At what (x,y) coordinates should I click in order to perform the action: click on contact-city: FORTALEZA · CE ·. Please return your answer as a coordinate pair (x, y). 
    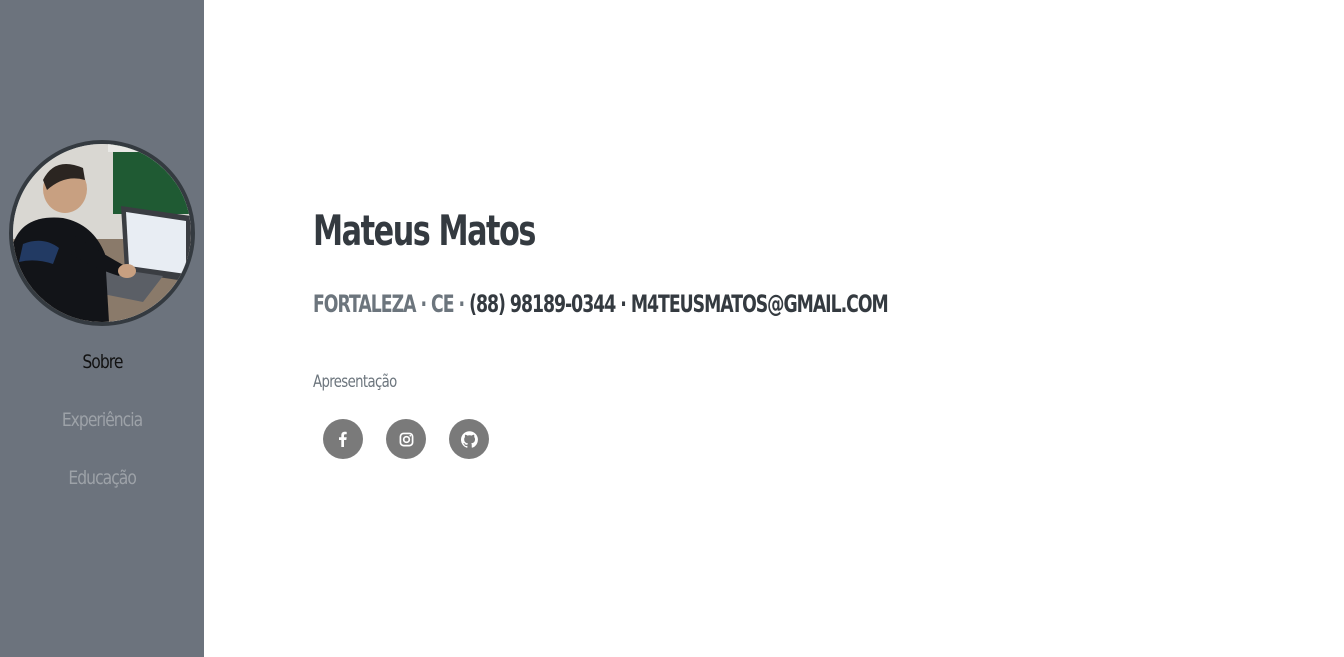
    Looking at the image, I should click on (389, 304).